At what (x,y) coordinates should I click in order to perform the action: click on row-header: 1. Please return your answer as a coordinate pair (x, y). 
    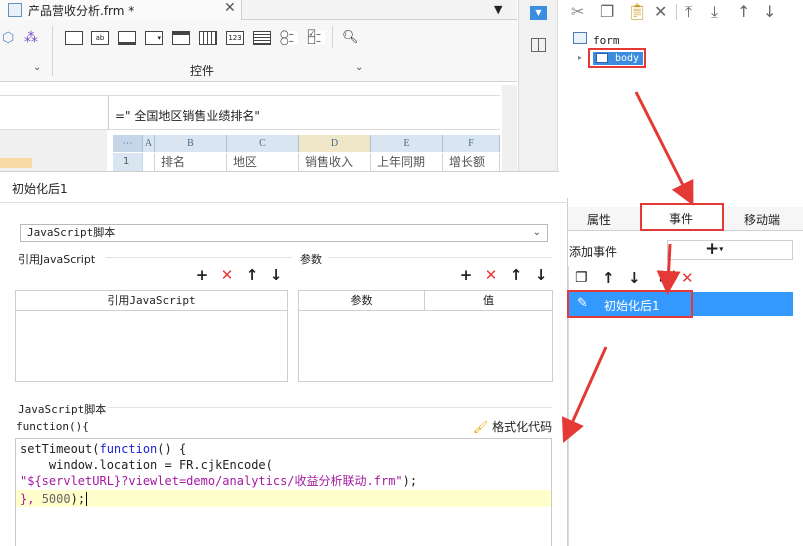
    Looking at the image, I should click on (128, 162).